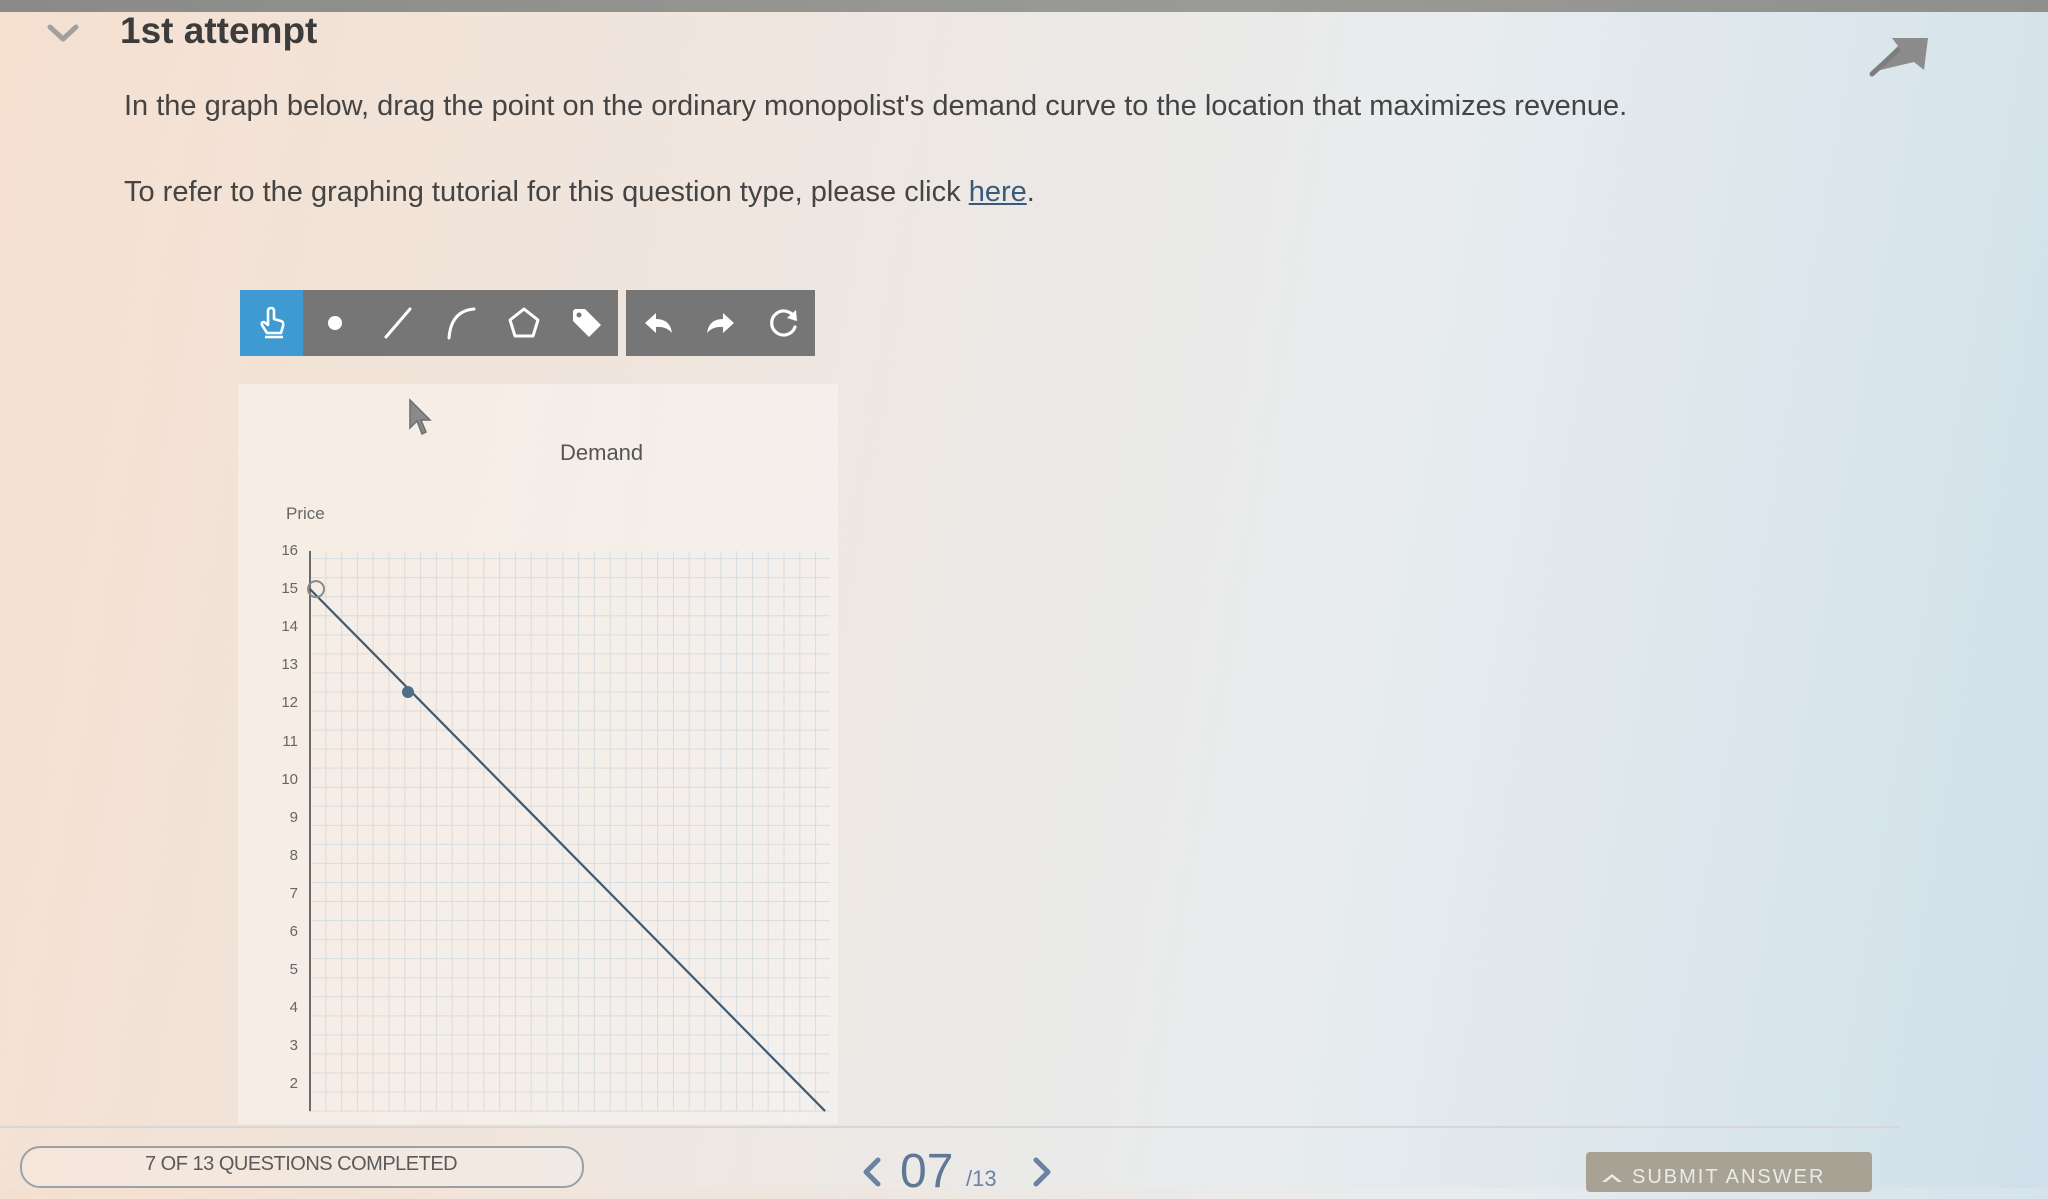 This screenshot has height=1199, width=2048. Describe the element at coordinates (301, 1164) in the screenshot. I see `progress-text: 7 OF 13 QUESTIONS COMPLETED` at that location.